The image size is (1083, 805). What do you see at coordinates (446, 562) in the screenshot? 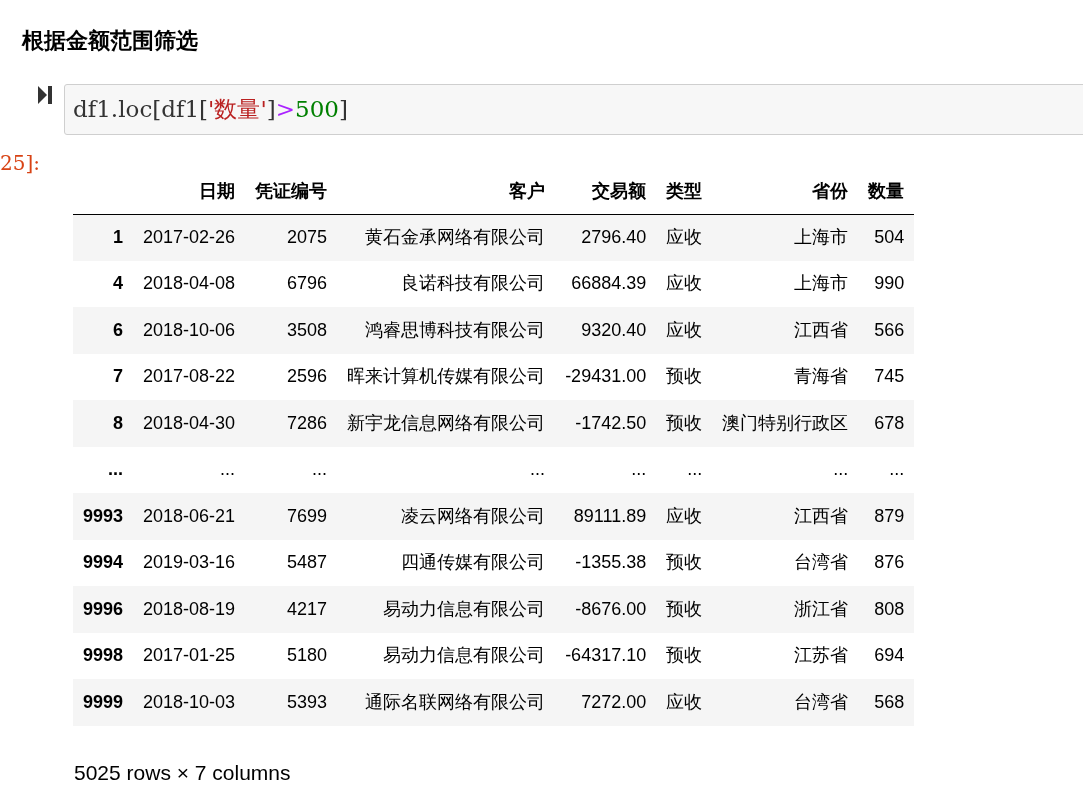
I see `table-cell: 四通传媒有限公司` at bounding box center [446, 562].